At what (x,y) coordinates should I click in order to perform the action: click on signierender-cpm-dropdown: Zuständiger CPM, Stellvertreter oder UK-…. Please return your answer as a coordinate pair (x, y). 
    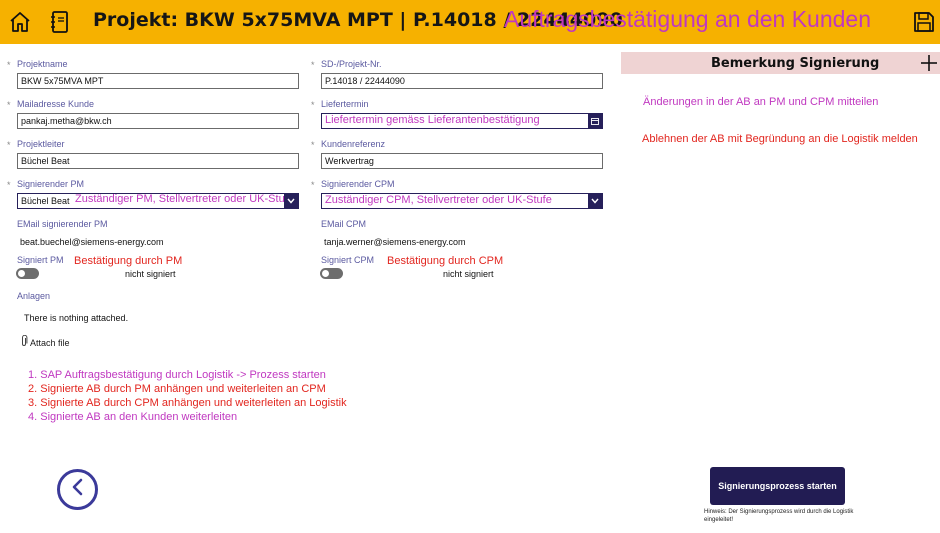
    Looking at the image, I should click on (462, 201).